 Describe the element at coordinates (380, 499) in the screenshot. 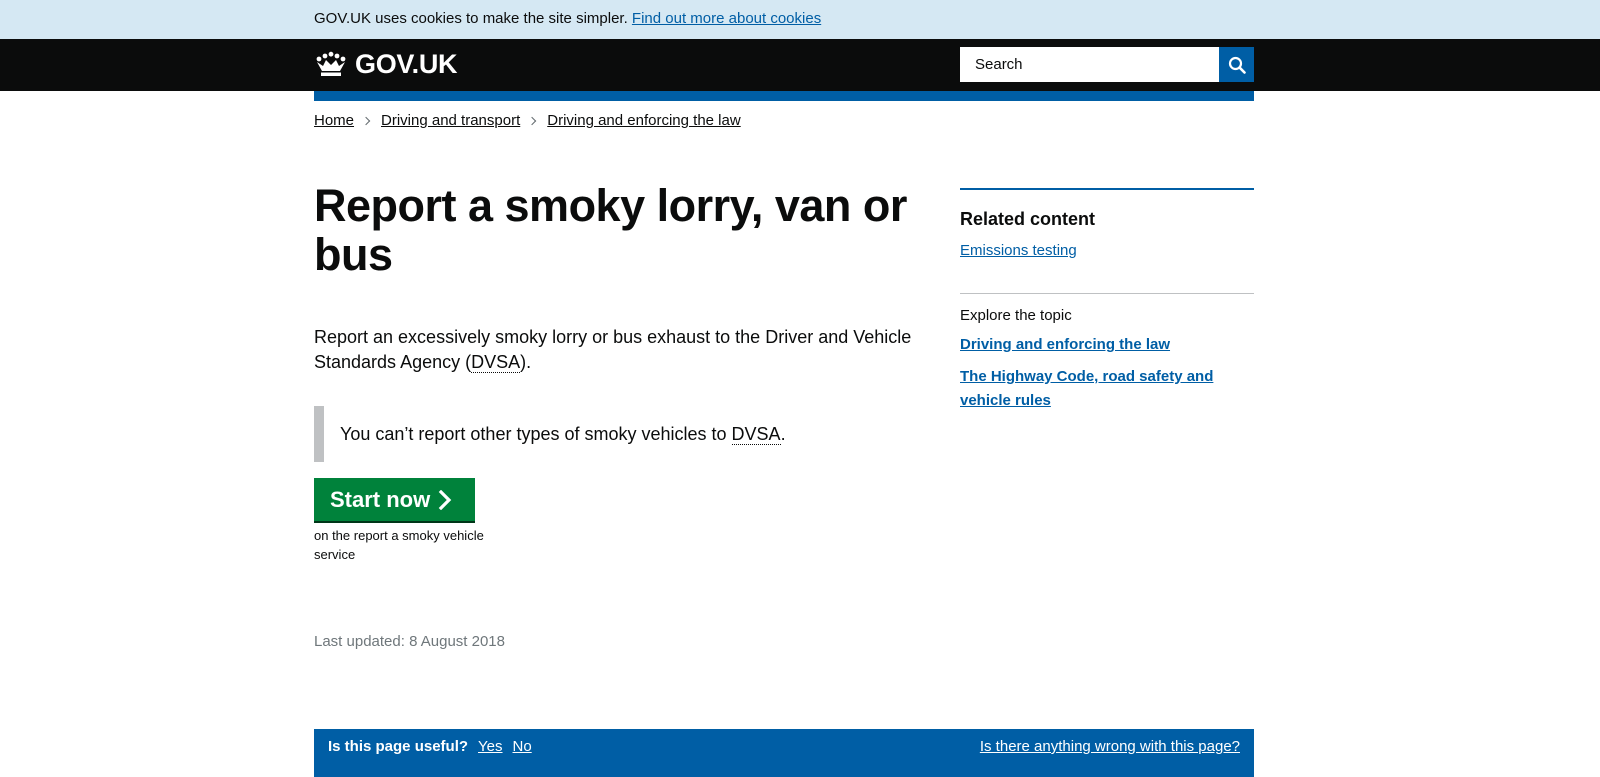

I see `start-button-label: Start now` at that location.